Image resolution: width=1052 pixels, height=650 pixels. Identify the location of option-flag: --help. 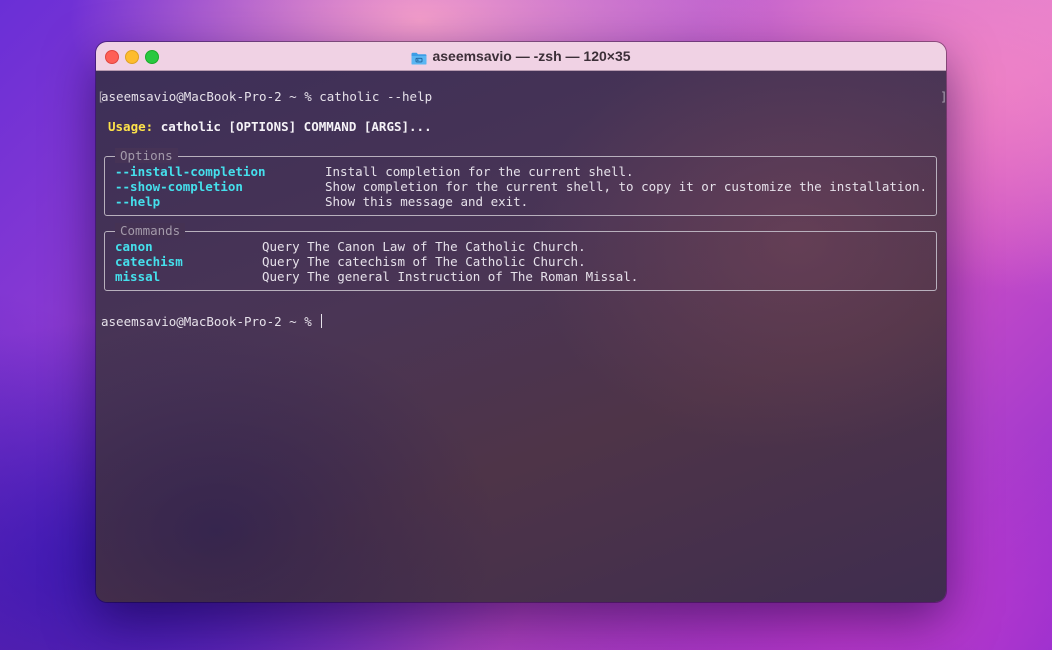
(138, 201).